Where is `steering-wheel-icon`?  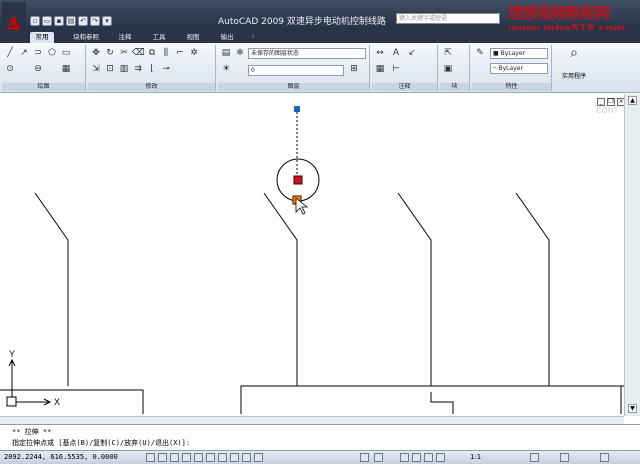
steering-wheel-icon is located at coordinates (428, 457).